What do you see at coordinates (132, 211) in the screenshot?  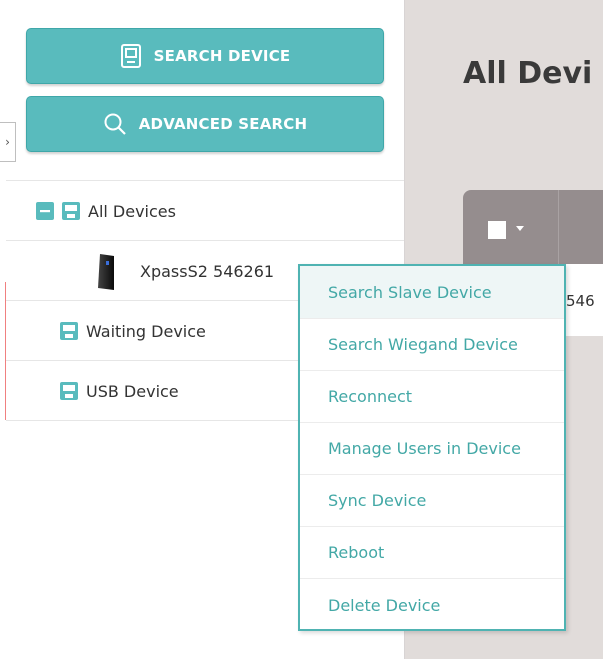 I see `tree-label-all-devices: All Devices` at bounding box center [132, 211].